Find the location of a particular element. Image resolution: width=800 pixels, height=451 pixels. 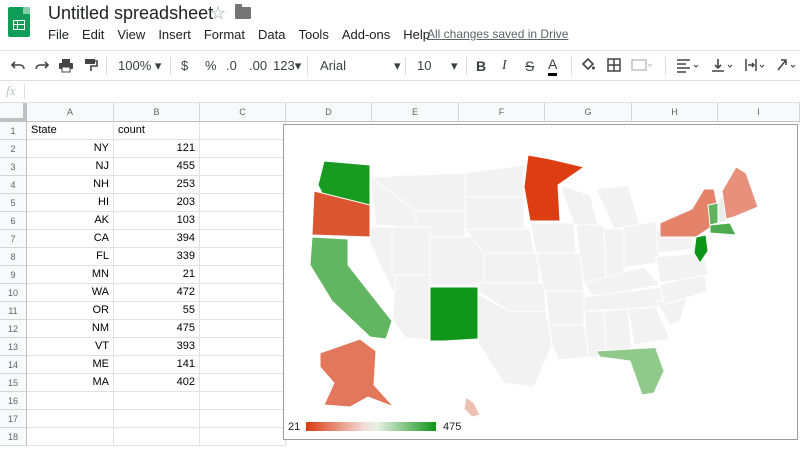

row-header-6: 6 is located at coordinates (13, 221).